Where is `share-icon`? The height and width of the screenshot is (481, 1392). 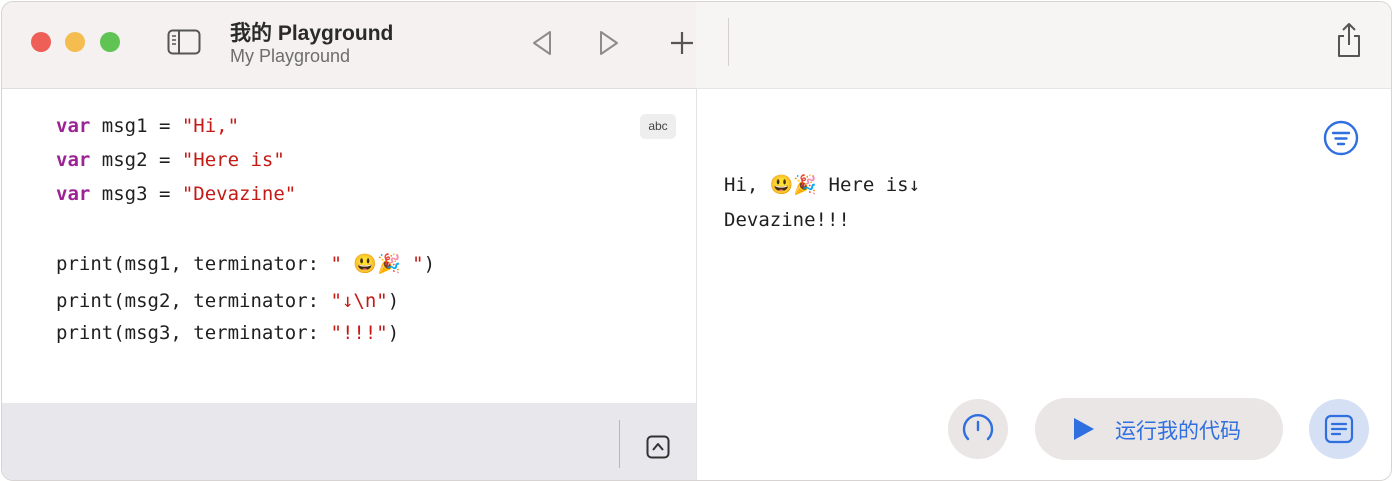 share-icon is located at coordinates (1349, 40).